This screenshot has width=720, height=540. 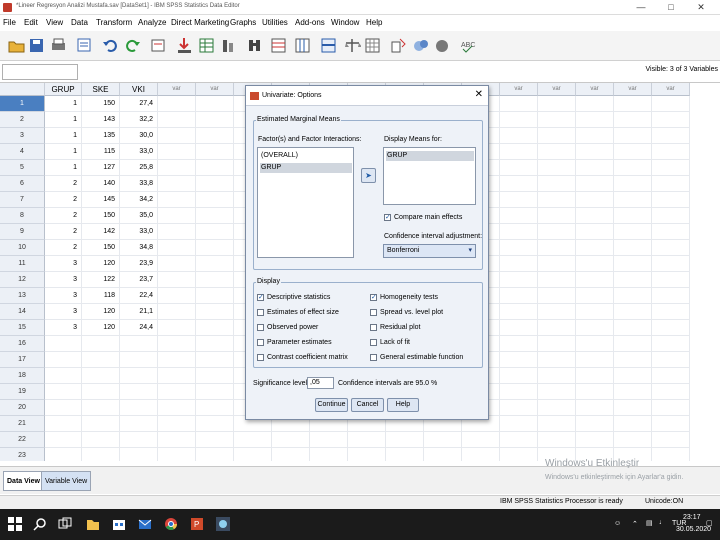 I want to click on notifications-icon: ▢, so click(x=709, y=523).